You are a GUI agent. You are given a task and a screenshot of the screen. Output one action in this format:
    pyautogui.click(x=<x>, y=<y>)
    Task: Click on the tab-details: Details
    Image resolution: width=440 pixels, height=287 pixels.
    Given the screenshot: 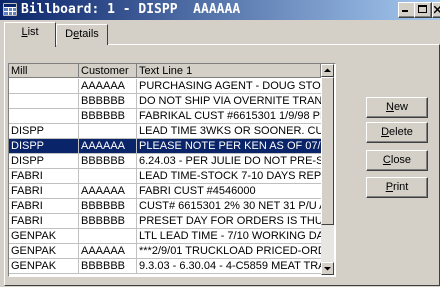 What is the action you would take?
    pyautogui.click(x=82, y=34)
    